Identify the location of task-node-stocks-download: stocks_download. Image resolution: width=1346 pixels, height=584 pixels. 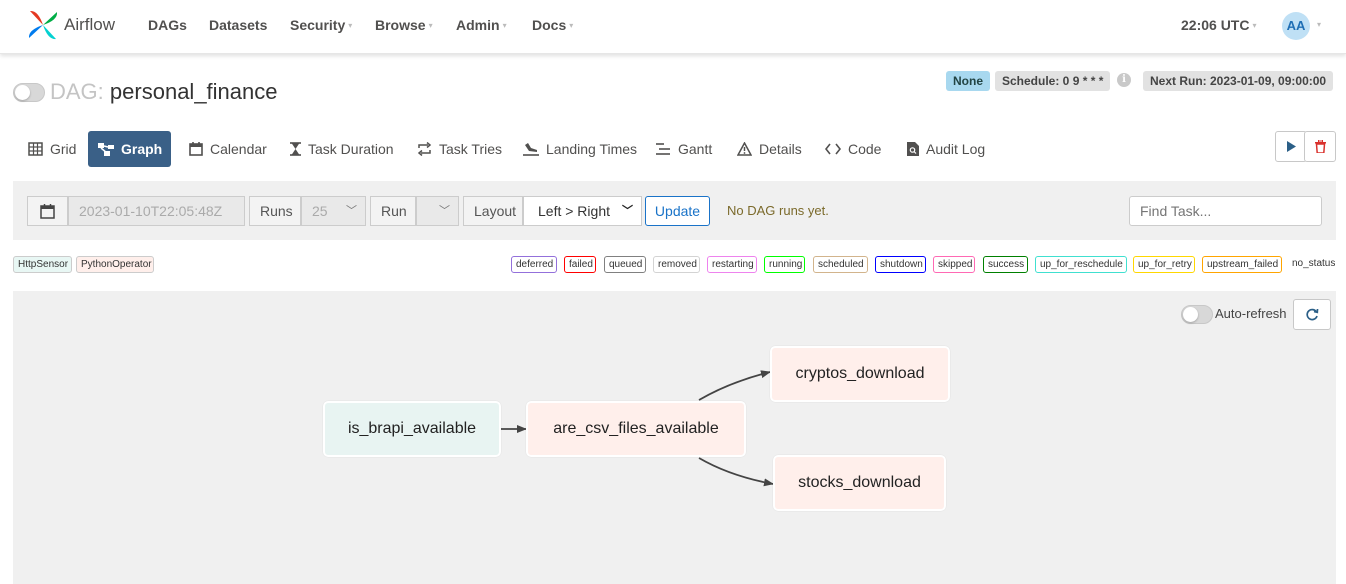
(859, 483).